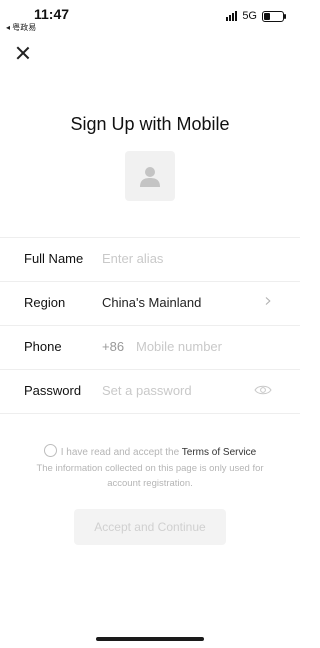 The width and height of the screenshot is (320, 648). What do you see at coordinates (232, 16) in the screenshot?
I see `signal-icon` at bounding box center [232, 16].